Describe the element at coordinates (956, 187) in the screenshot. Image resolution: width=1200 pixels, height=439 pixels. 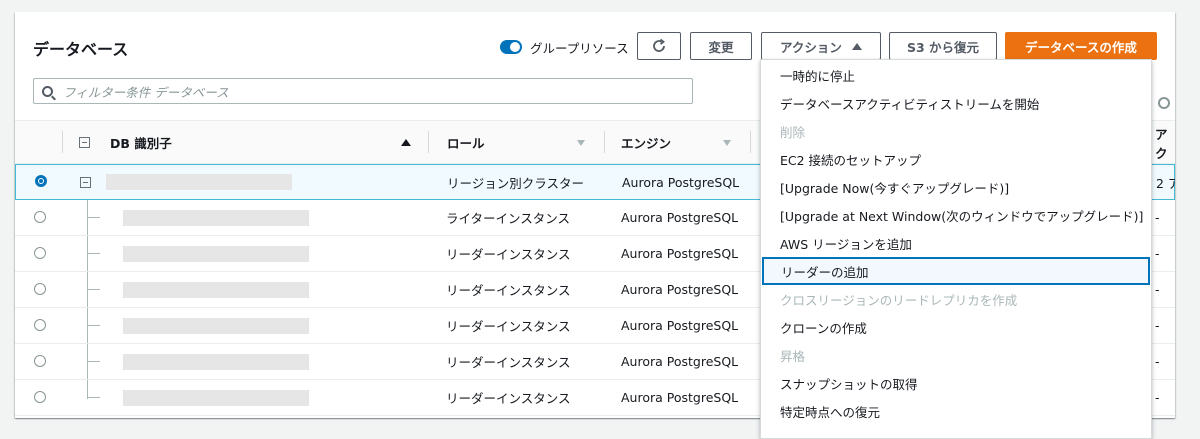
I see `menu-item-upgrade-now: [Upgrade Now(今すぐアップグレード)]` at that location.